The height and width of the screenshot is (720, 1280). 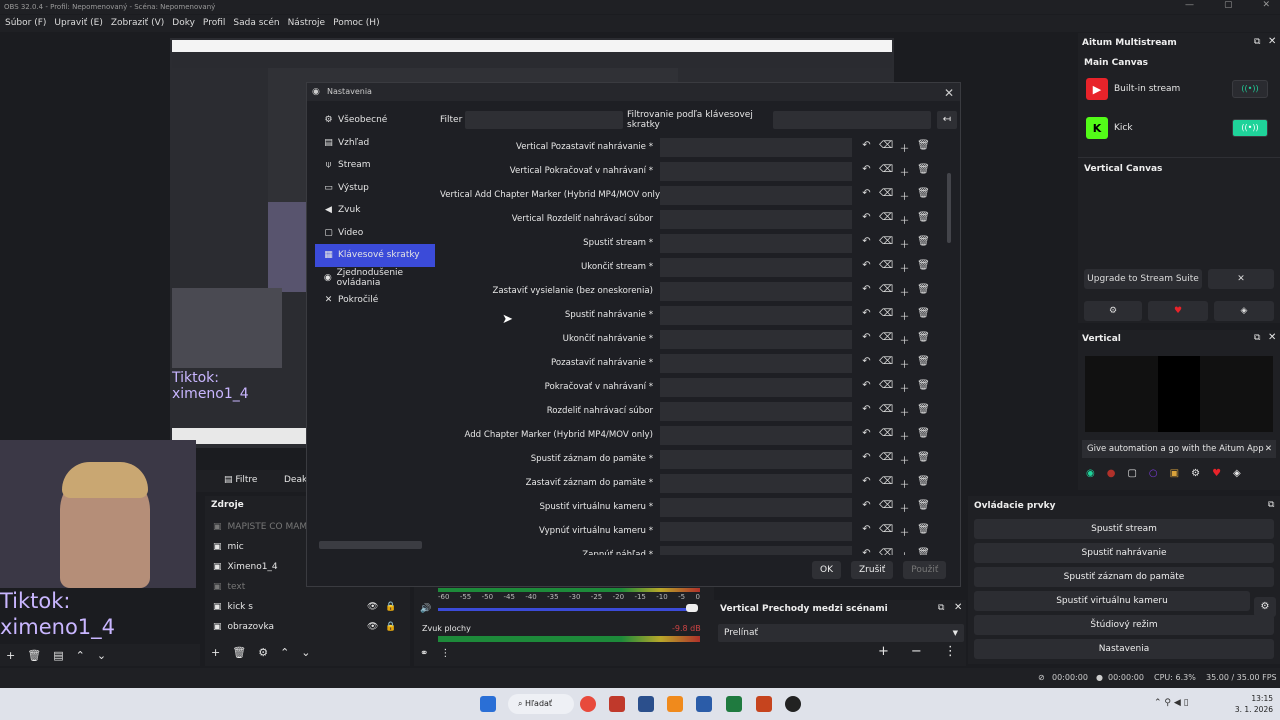 I want to click on volume-slider-handle, so click(x=692, y=608).